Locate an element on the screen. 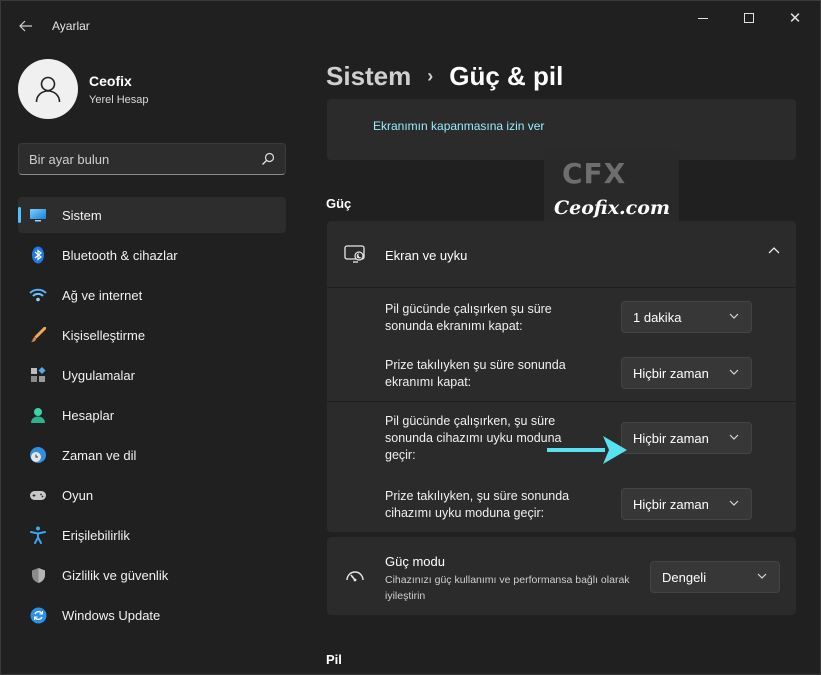 The image size is (821, 675). plugged-screen-off-dropdown: Hiçbir zaman is located at coordinates (686, 373).